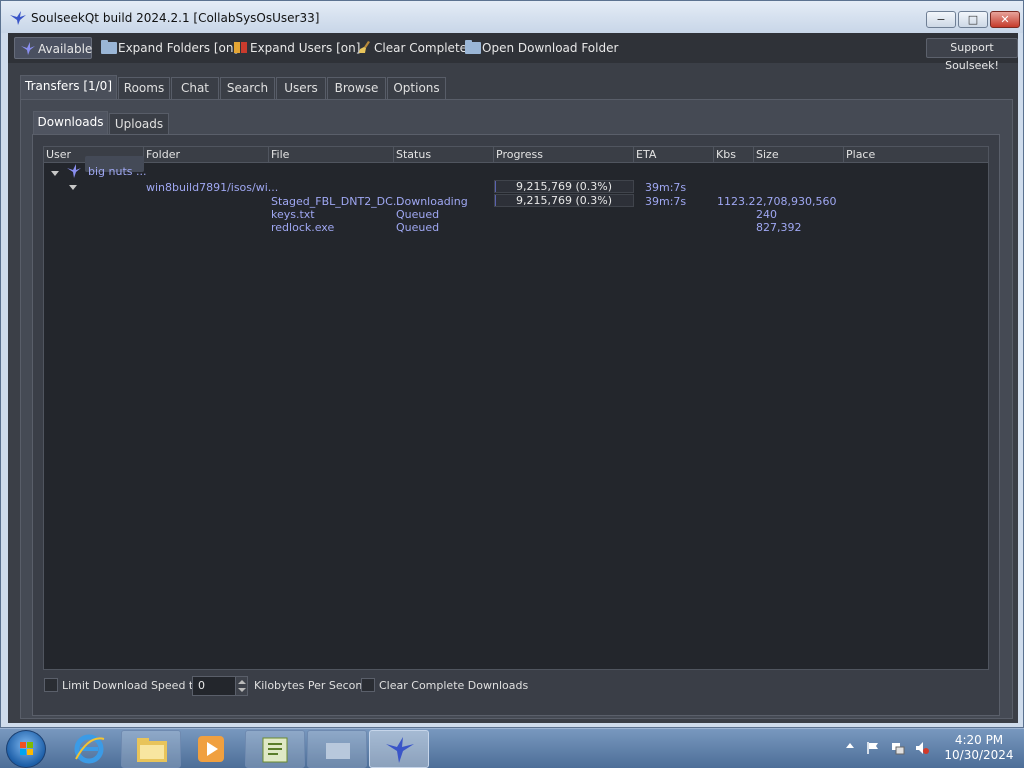 This screenshot has height=768, width=1024. What do you see at coordinates (850, 745) in the screenshot?
I see `show-hidden-icons-icon` at bounding box center [850, 745].